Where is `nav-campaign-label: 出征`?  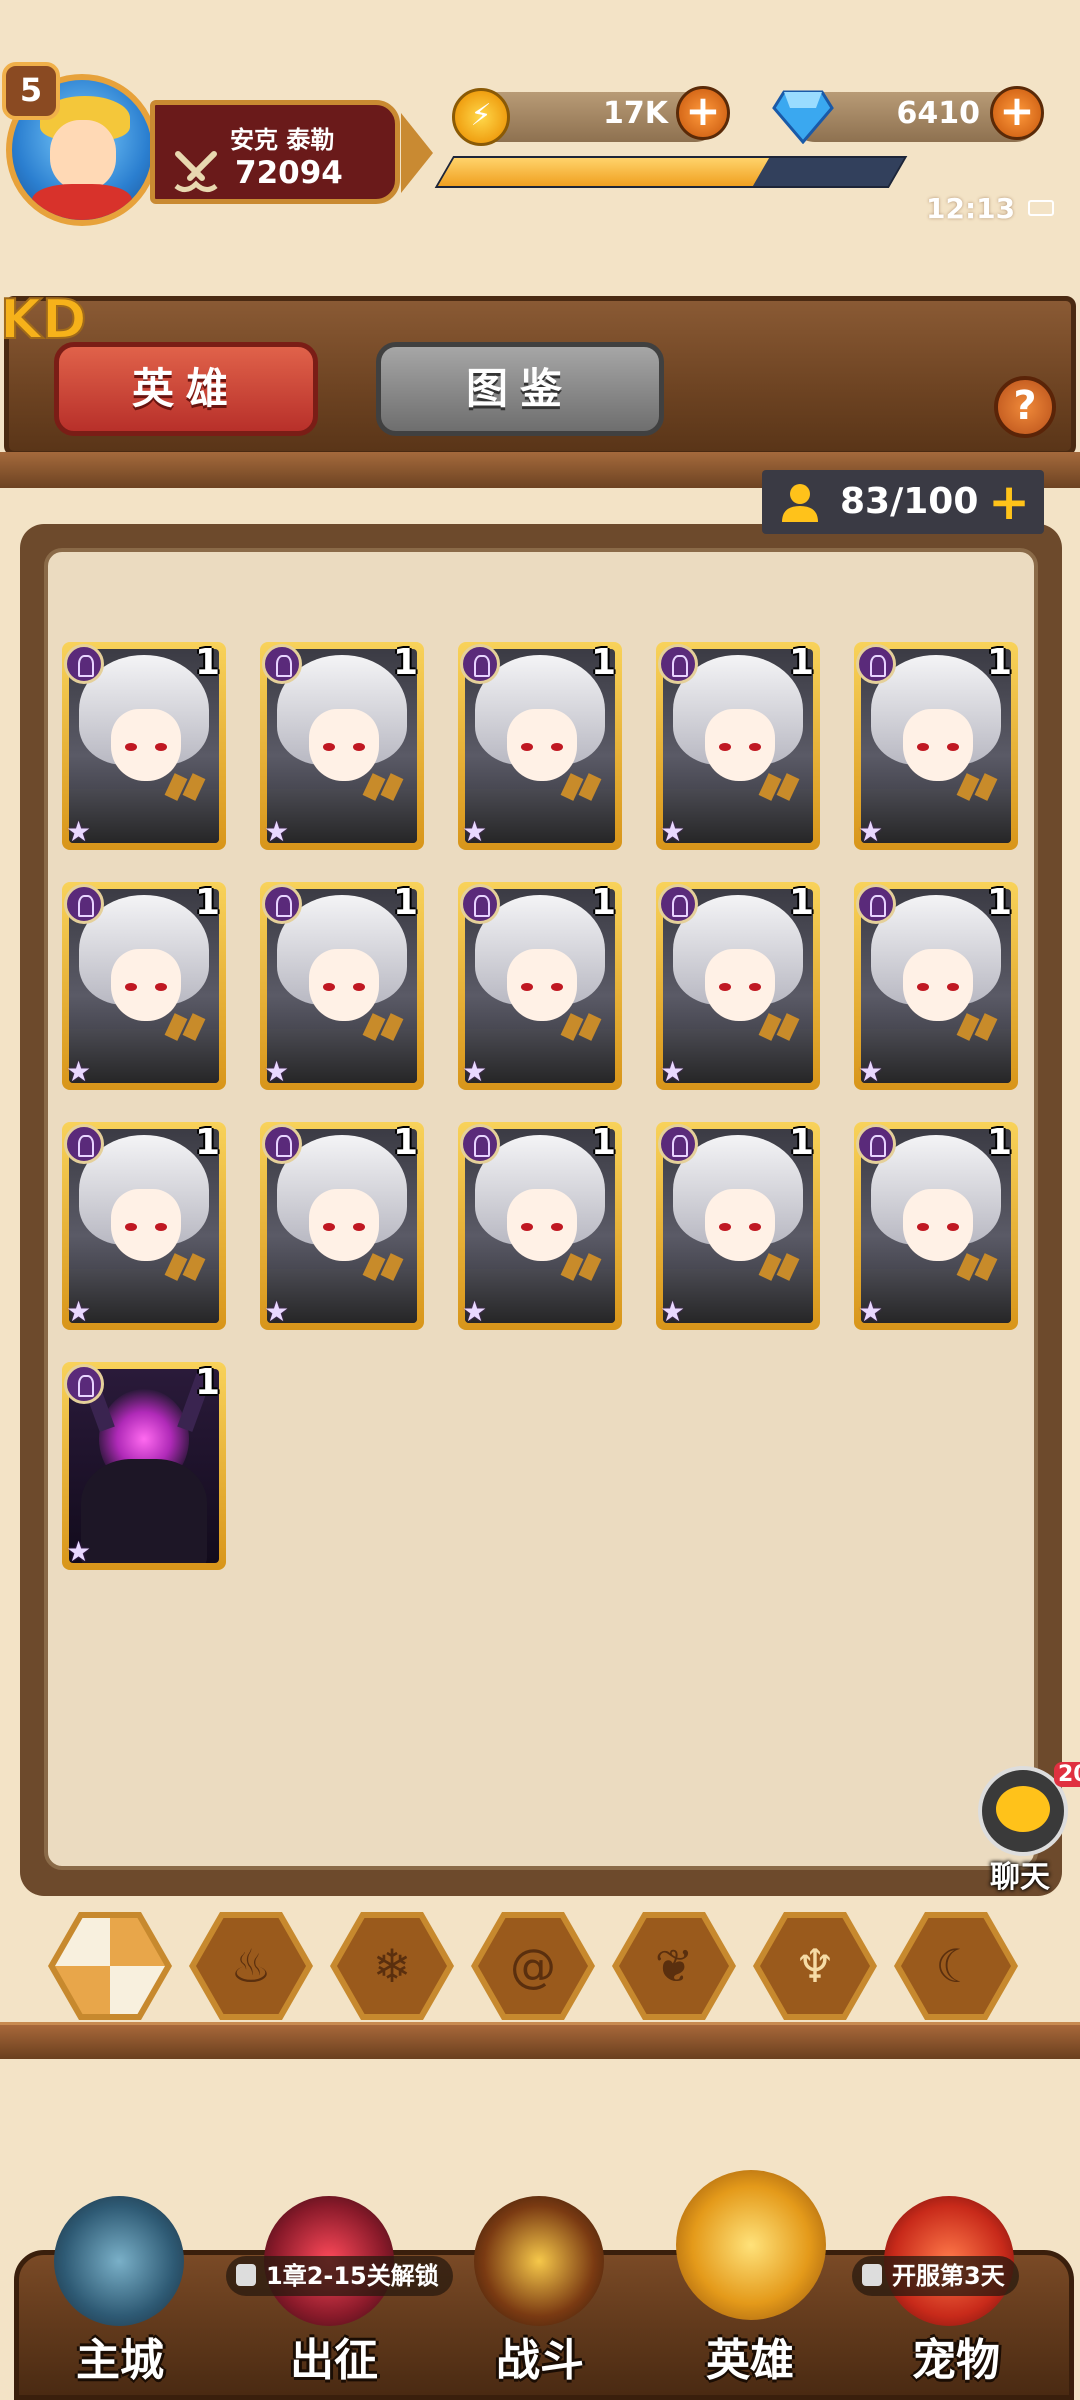
nav-campaign-label: 出征 is located at coordinates (334, 2356).